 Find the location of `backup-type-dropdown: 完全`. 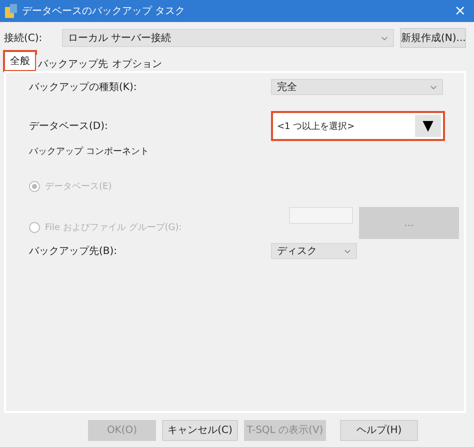

backup-type-dropdown: 完全 is located at coordinates (357, 87).